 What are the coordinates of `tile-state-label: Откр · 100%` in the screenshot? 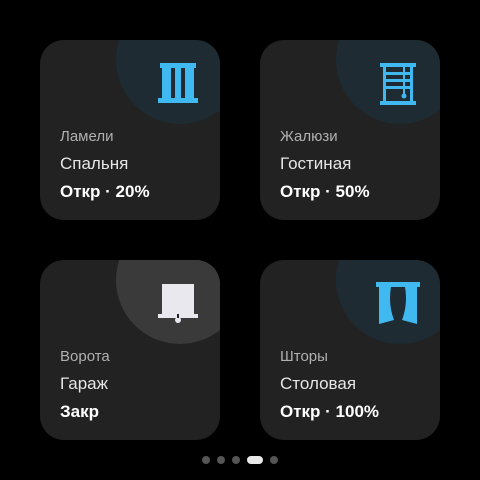 It's located at (330, 411).